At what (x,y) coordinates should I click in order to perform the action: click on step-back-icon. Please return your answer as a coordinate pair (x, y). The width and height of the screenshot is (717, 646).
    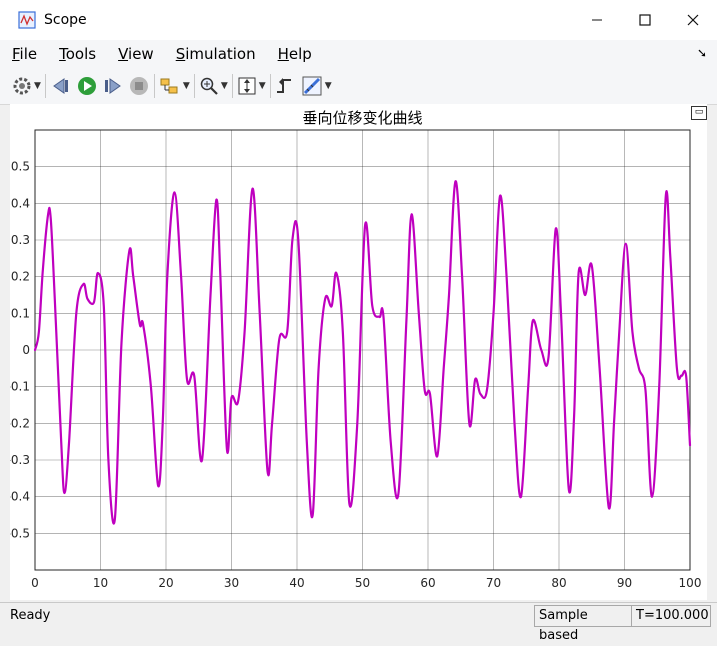
    Looking at the image, I should click on (60, 86).